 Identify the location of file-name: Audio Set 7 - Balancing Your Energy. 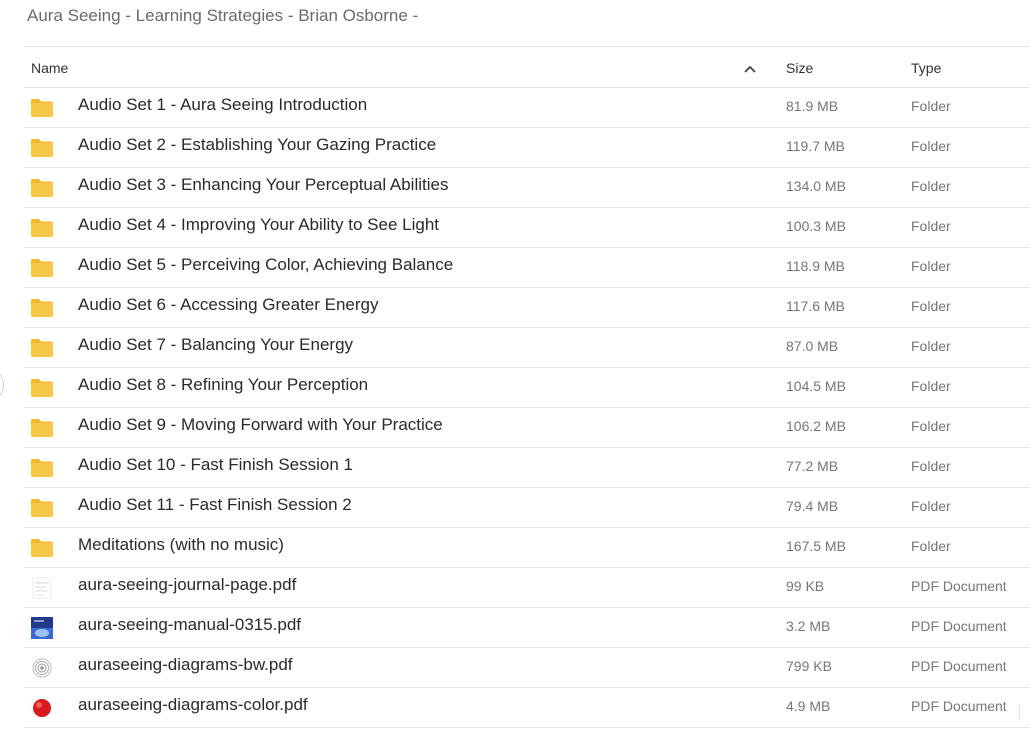
(215, 345).